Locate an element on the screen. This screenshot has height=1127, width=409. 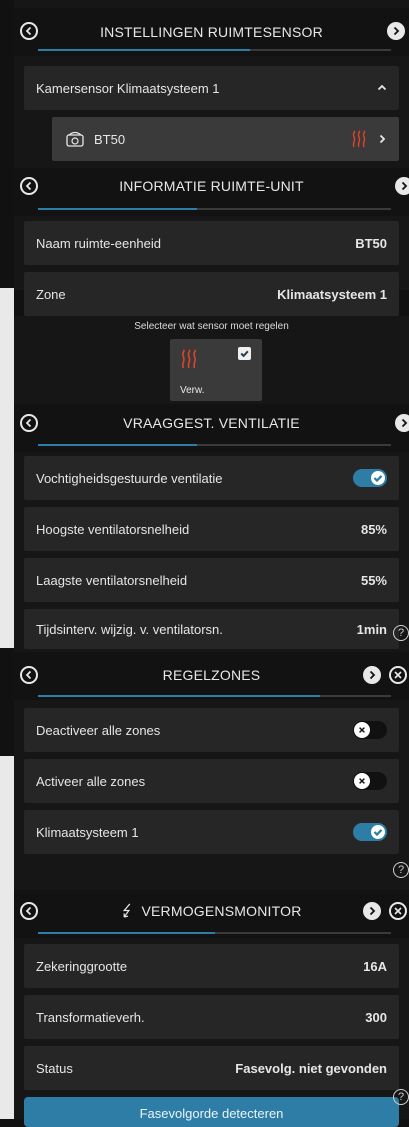
row-label: Activeer alle zones is located at coordinates (91, 781).